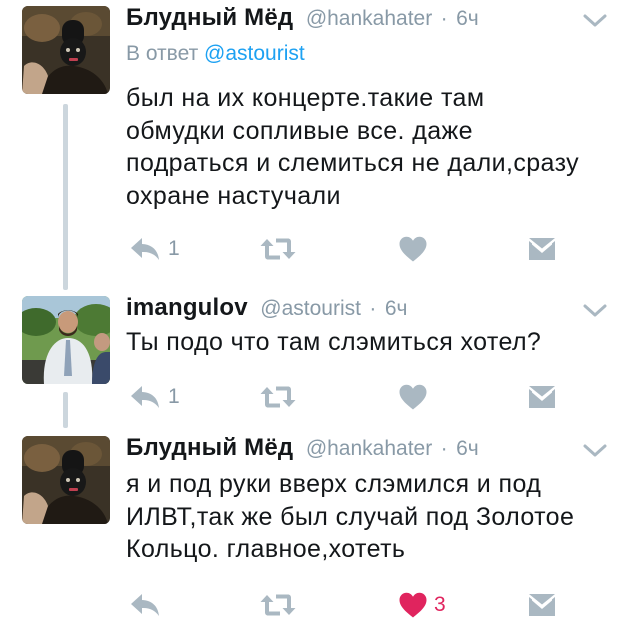 This screenshot has width=626, height=622. I want to click on tweet-text-line: подраться и слемиться не дали,сразу, so click(353, 163).